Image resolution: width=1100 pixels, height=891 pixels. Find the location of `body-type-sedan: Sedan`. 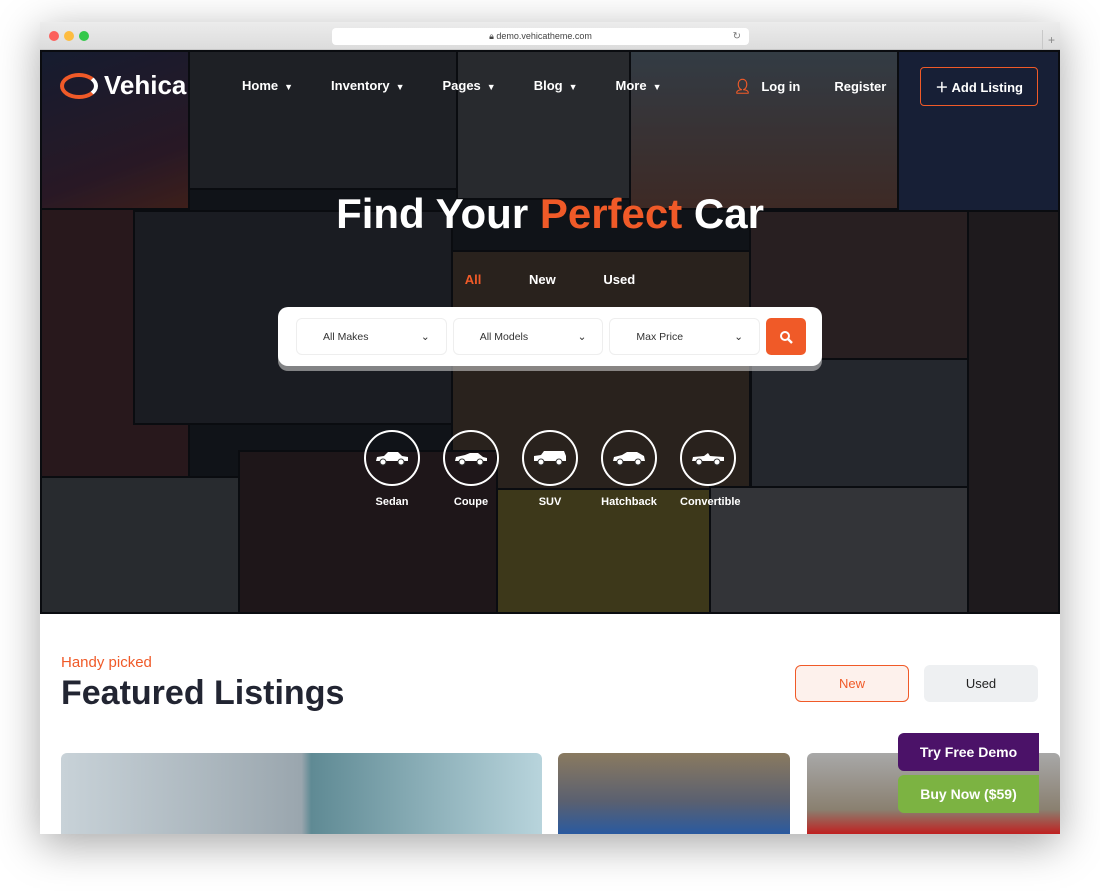

body-type-sedan: Sedan is located at coordinates (392, 469).